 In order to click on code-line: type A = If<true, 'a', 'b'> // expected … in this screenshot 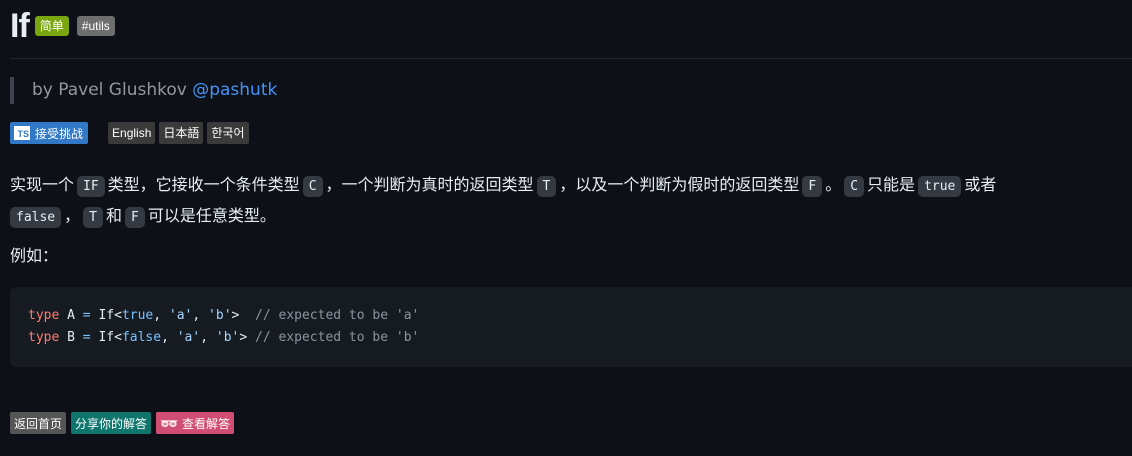, I will do `click(223, 315)`.